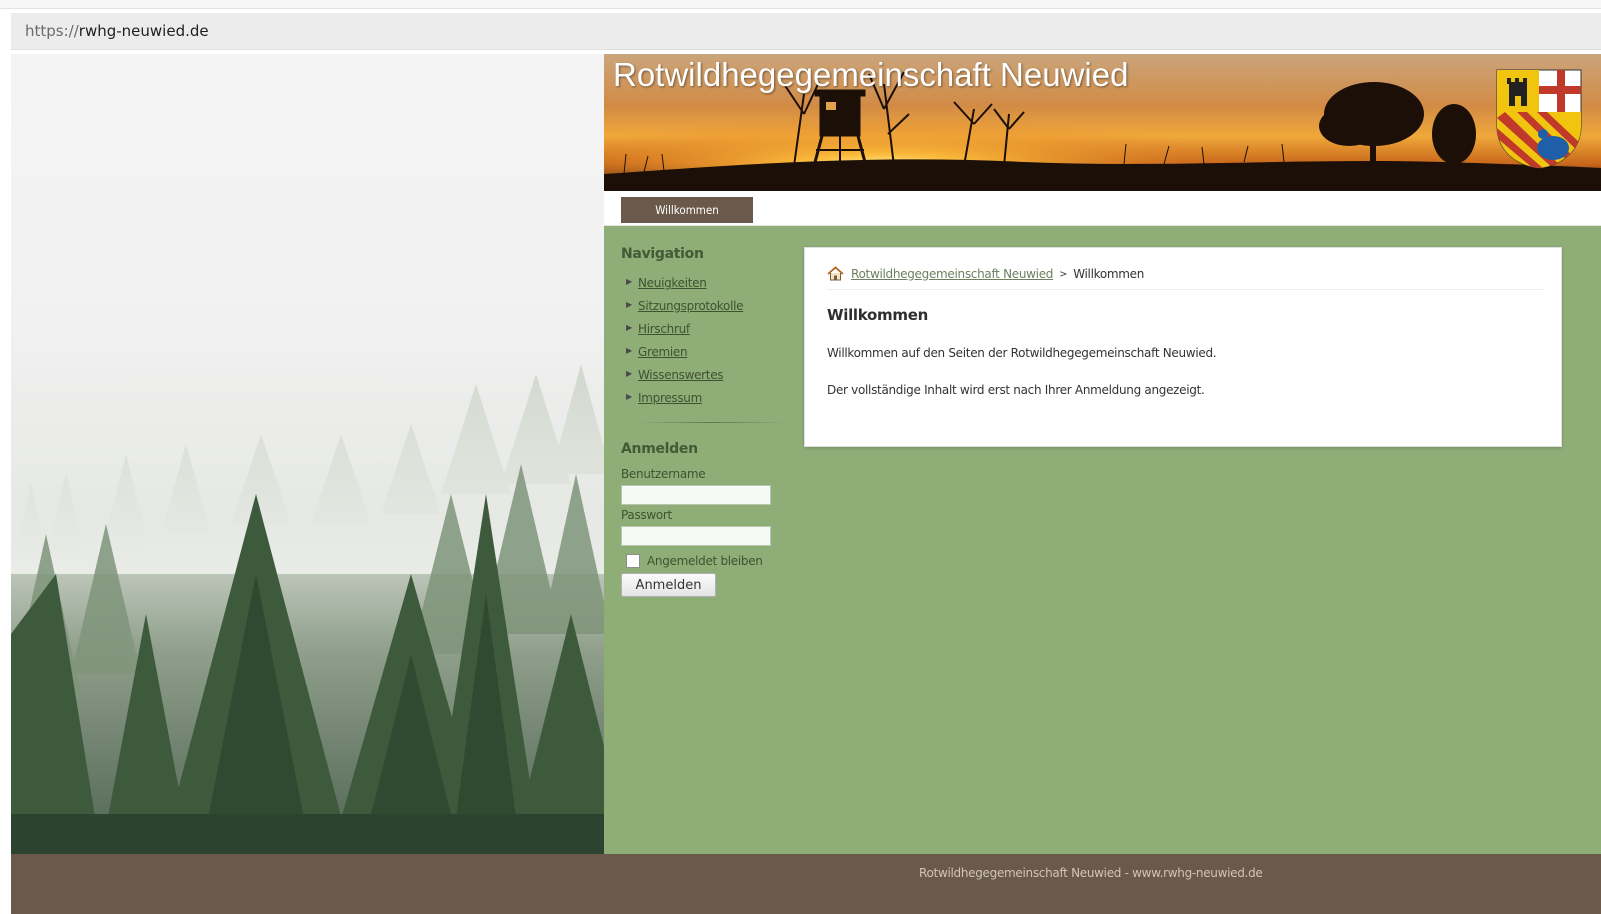  Describe the element at coordinates (952, 274) in the screenshot. I see `breadcrumb-home-link: Rotwildhegegemeinschaft Neuwied` at that location.